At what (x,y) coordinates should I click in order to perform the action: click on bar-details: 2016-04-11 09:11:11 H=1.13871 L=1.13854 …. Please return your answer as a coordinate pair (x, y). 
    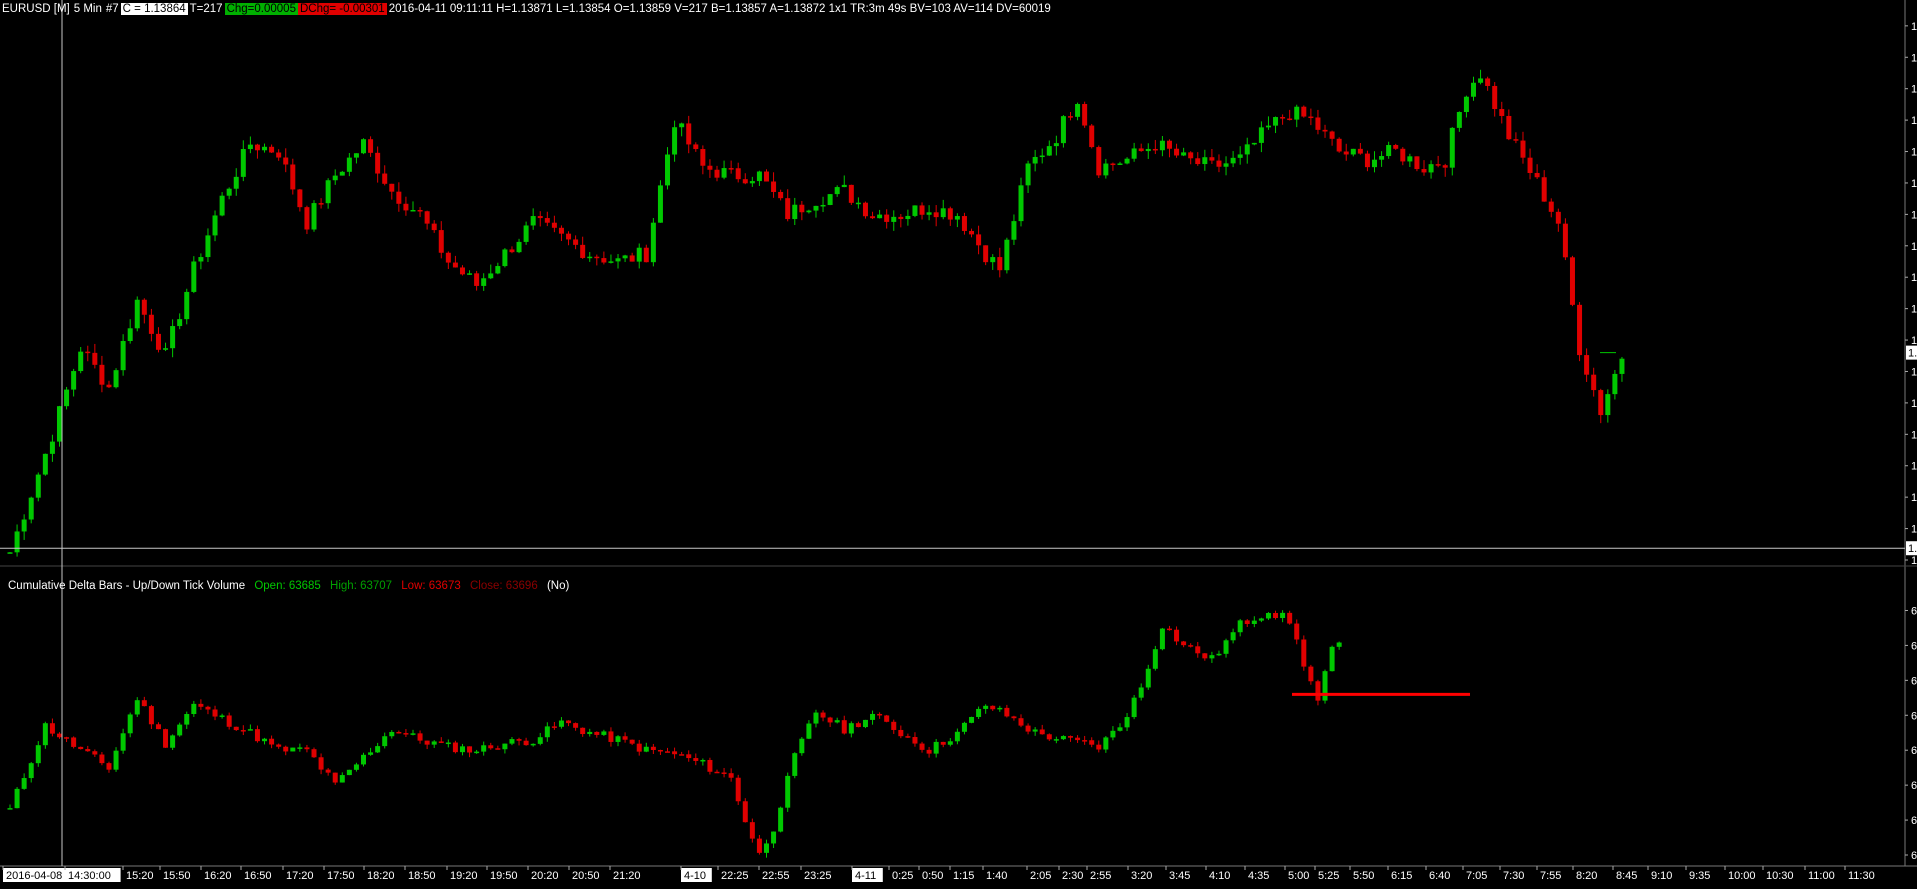
    Looking at the image, I should click on (719, 9).